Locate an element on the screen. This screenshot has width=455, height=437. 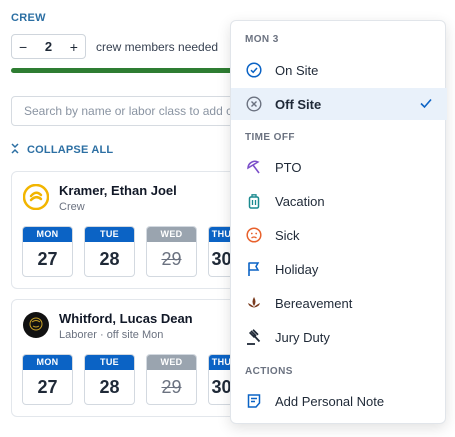
menu-item-label: PTO is located at coordinates (288, 167).